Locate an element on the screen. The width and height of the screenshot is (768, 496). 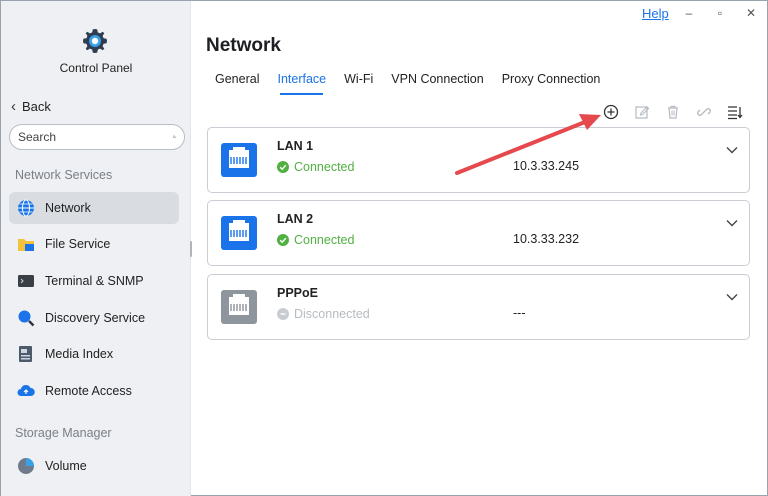
gear-icon is located at coordinates (95, 41).